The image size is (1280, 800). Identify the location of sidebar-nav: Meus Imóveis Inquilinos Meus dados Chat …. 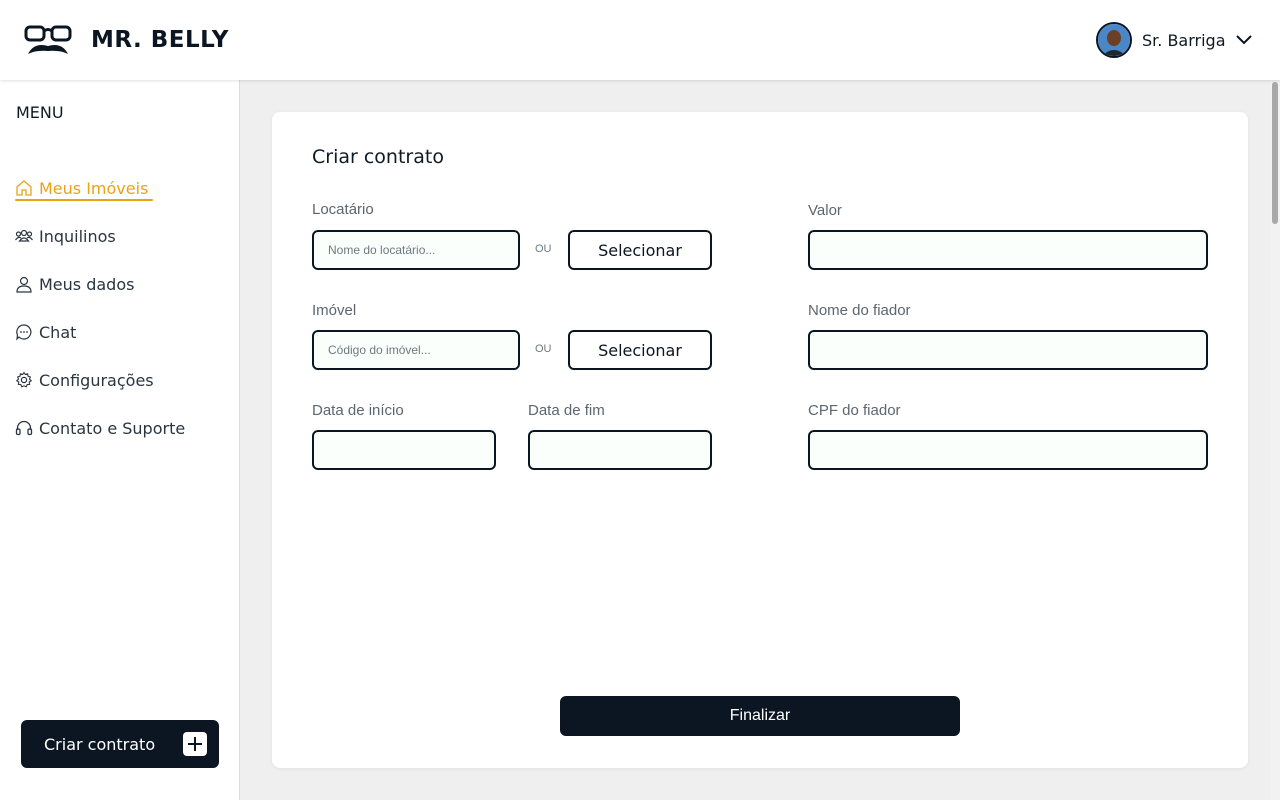
(120, 308).